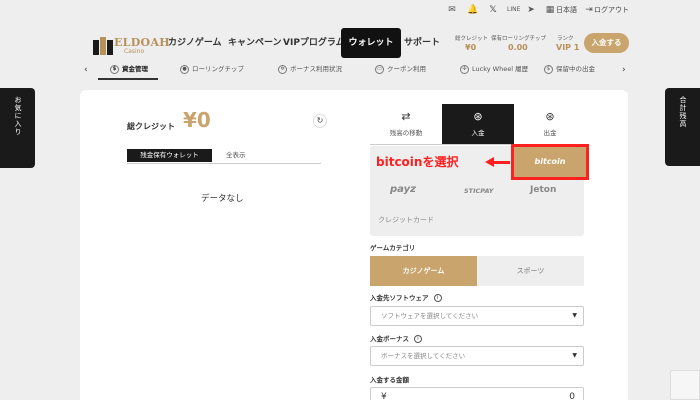  What do you see at coordinates (478, 124) in the screenshot?
I see `tab-deposit: ⊛ 入金` at bounding box center [478, 124].